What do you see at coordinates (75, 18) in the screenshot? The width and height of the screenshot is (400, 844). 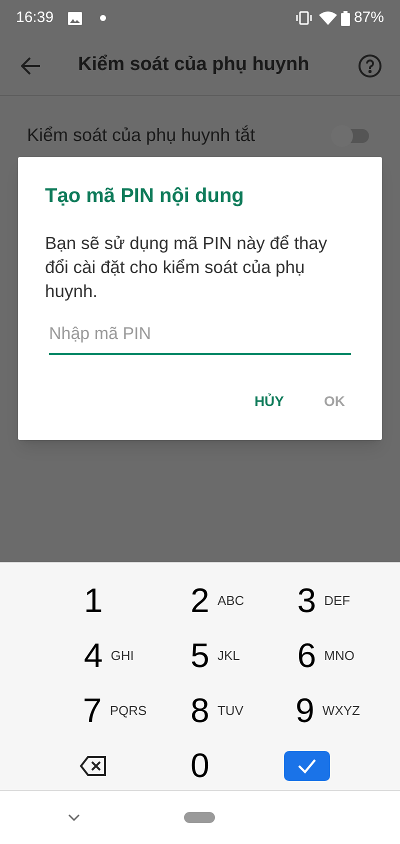 I see `image-icon` at bounding box center [75, 18].